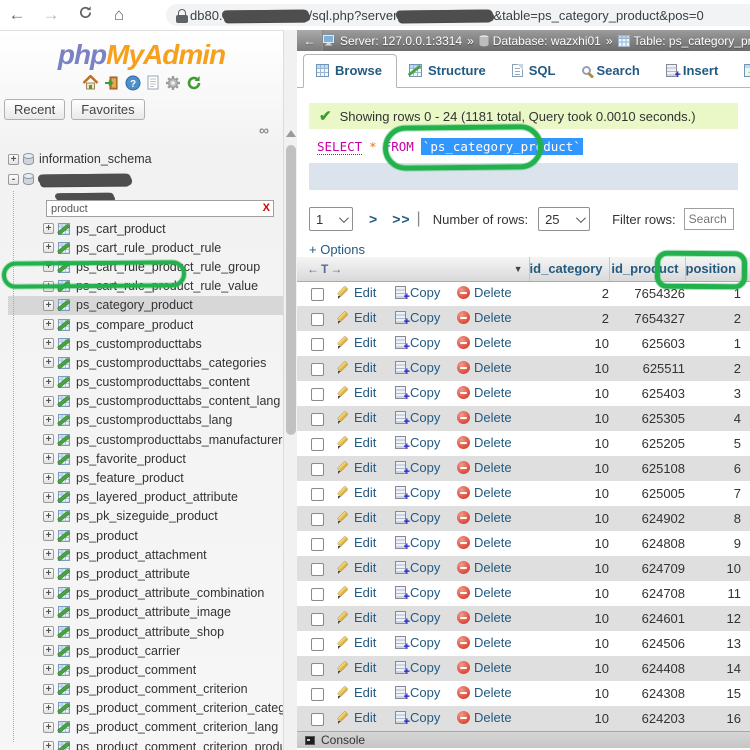 The image size is (750, 750). What do you see at coordinates (741, 71) in the screenshot?
I see `tab-export: Export` at bounding box center [741, 71].